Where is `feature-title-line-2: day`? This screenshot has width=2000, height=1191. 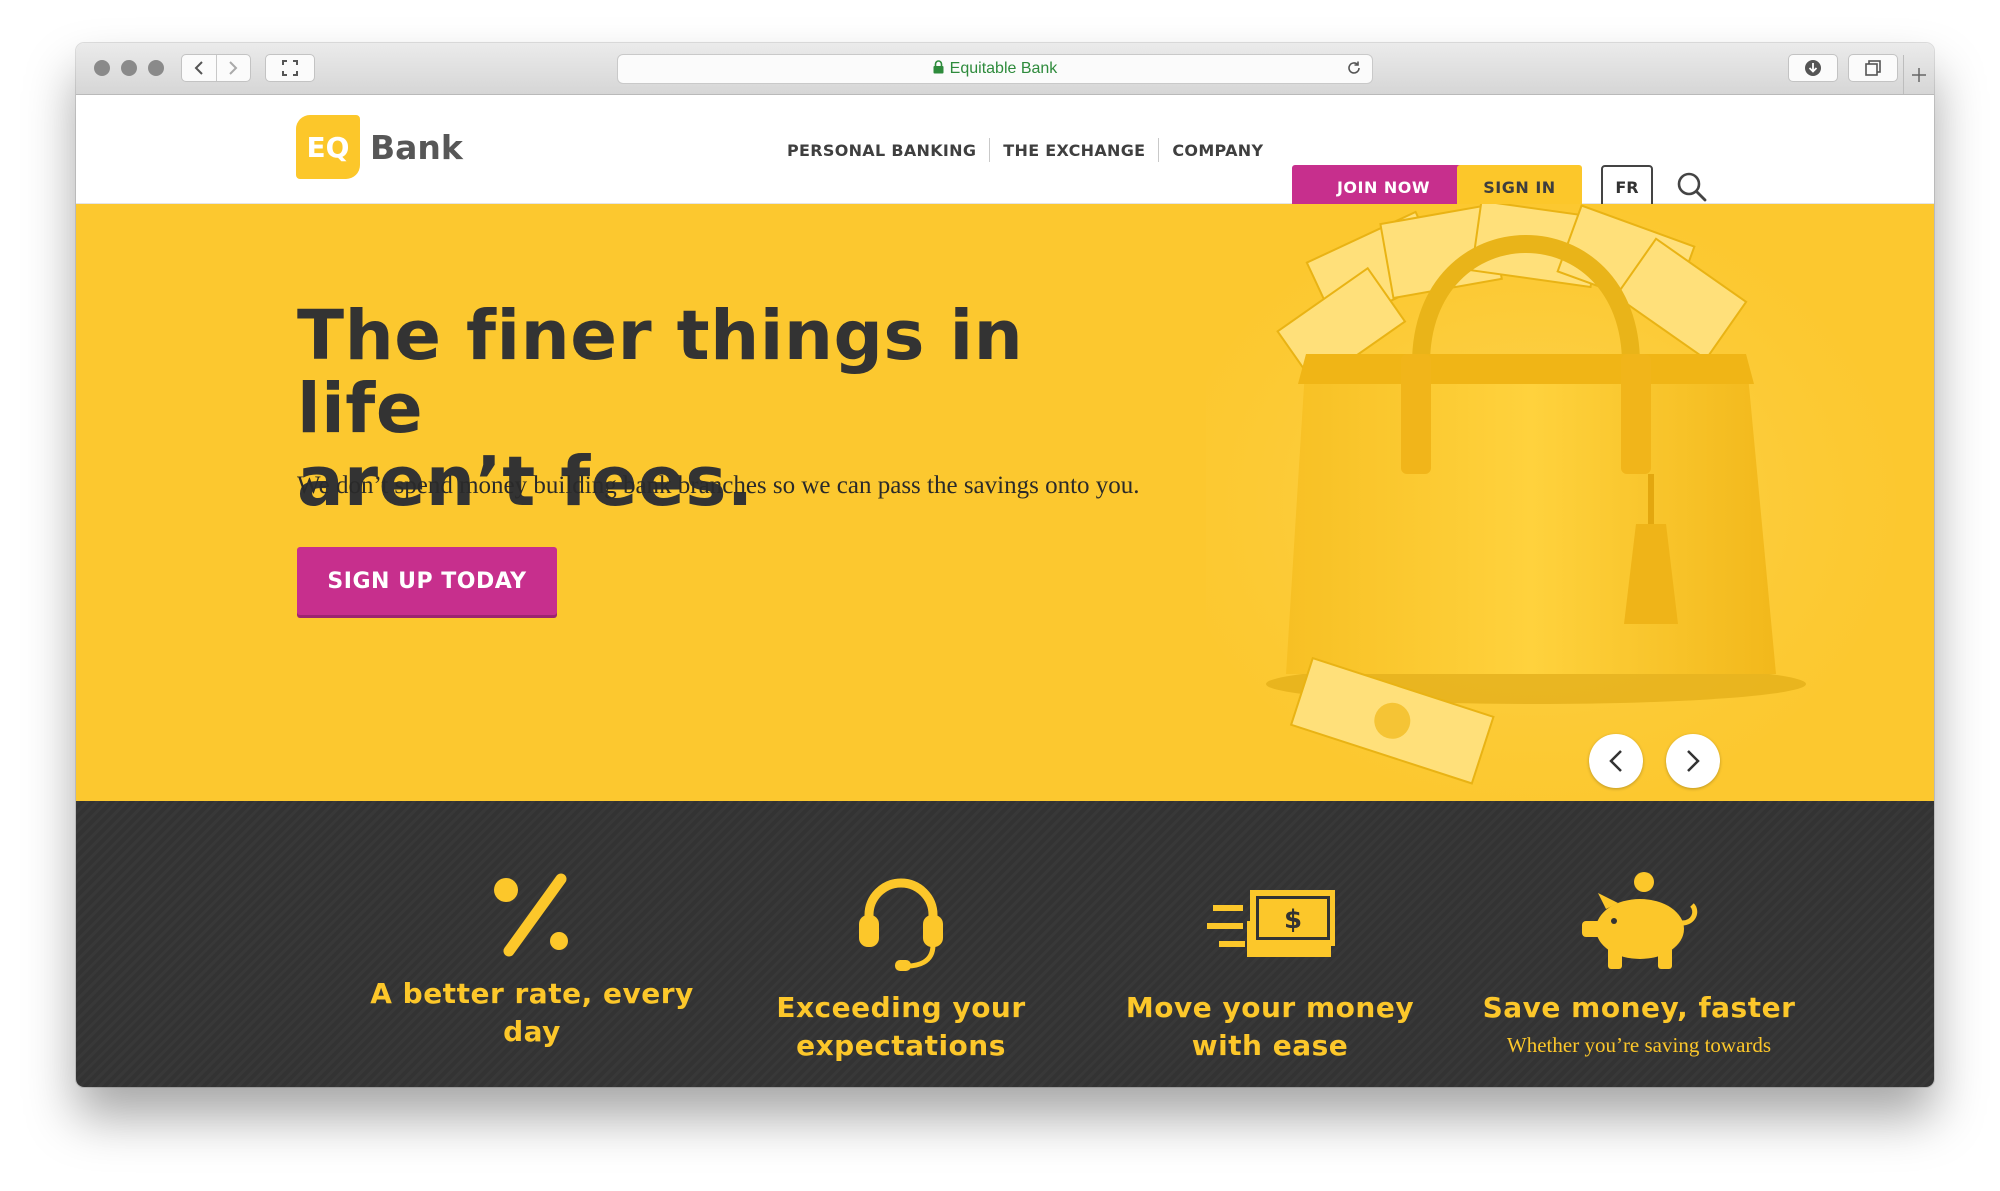
feature-title-line-2: day is located at coordinates (532, 1031).